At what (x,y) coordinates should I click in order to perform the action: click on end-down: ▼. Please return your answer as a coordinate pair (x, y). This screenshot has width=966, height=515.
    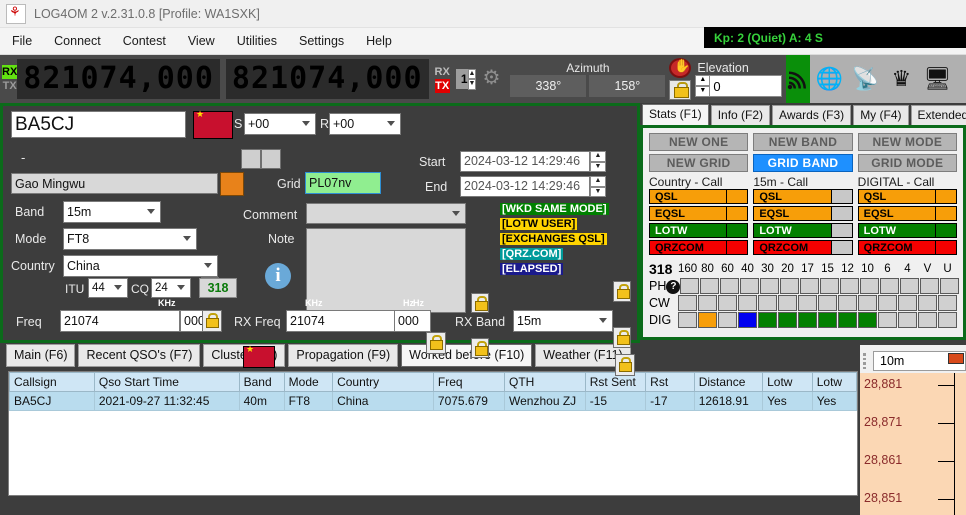
    Looking at the image, I should click on (598, 191).